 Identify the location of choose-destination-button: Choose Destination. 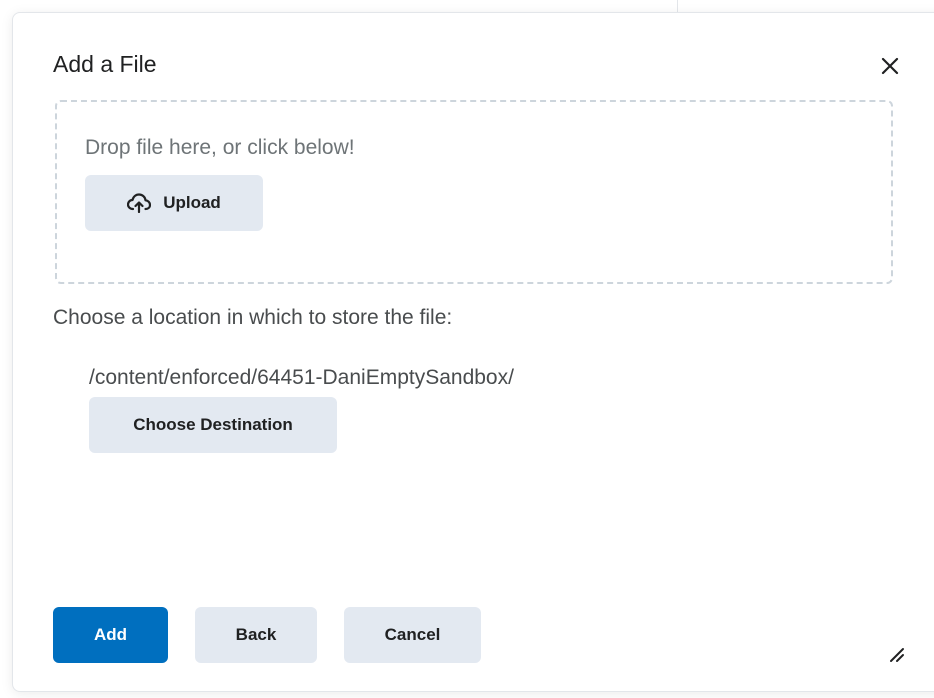
(213, 425).